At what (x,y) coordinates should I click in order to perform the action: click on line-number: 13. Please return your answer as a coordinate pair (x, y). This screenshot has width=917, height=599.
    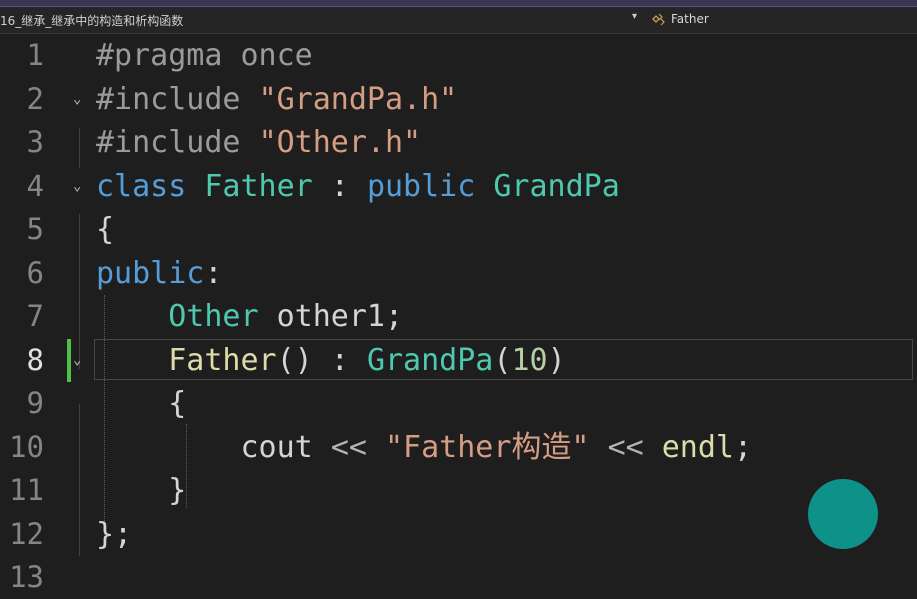
    Looking at the image, I should click on (26, 577).